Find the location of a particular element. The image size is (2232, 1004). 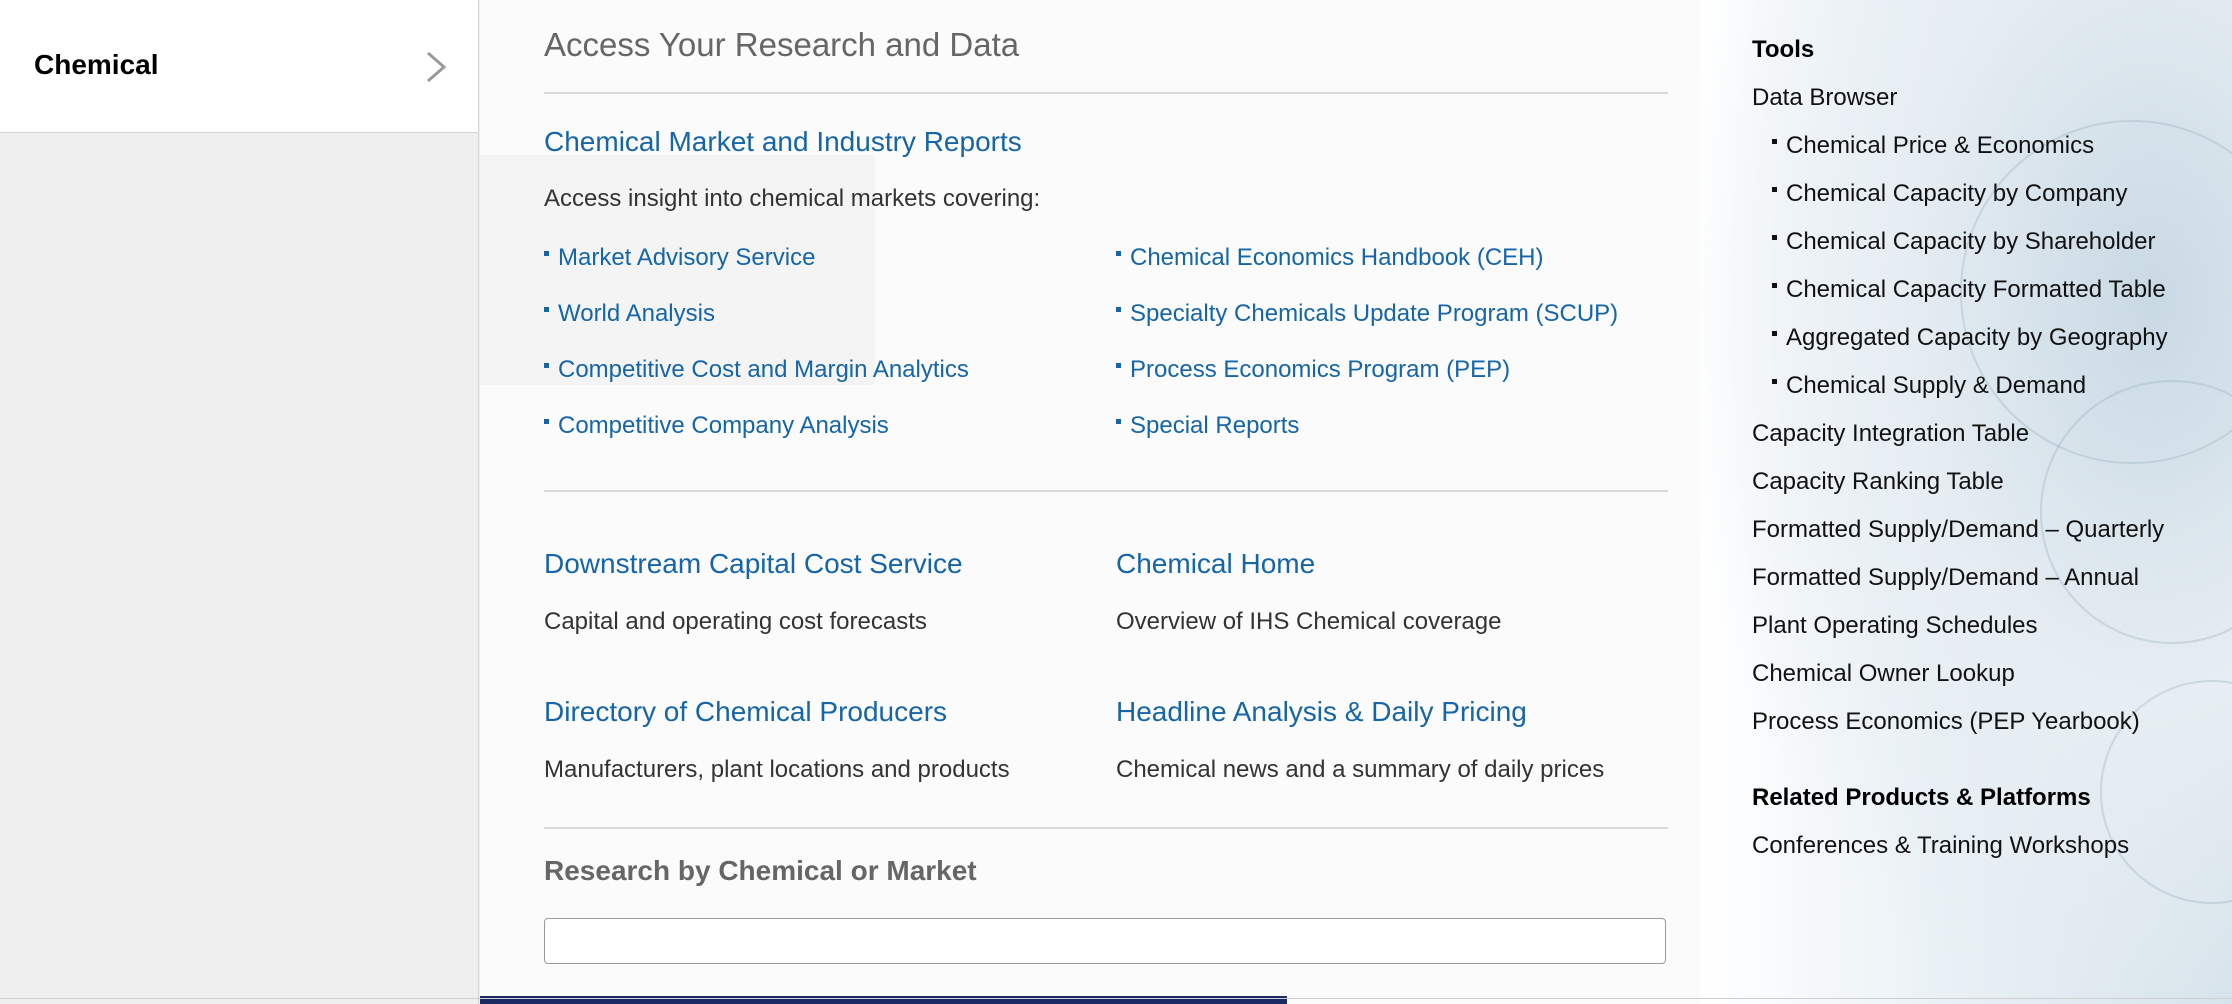

tool-sub-label: Chemical Capacity by Shareholder is located at coordinates (1971, 241).